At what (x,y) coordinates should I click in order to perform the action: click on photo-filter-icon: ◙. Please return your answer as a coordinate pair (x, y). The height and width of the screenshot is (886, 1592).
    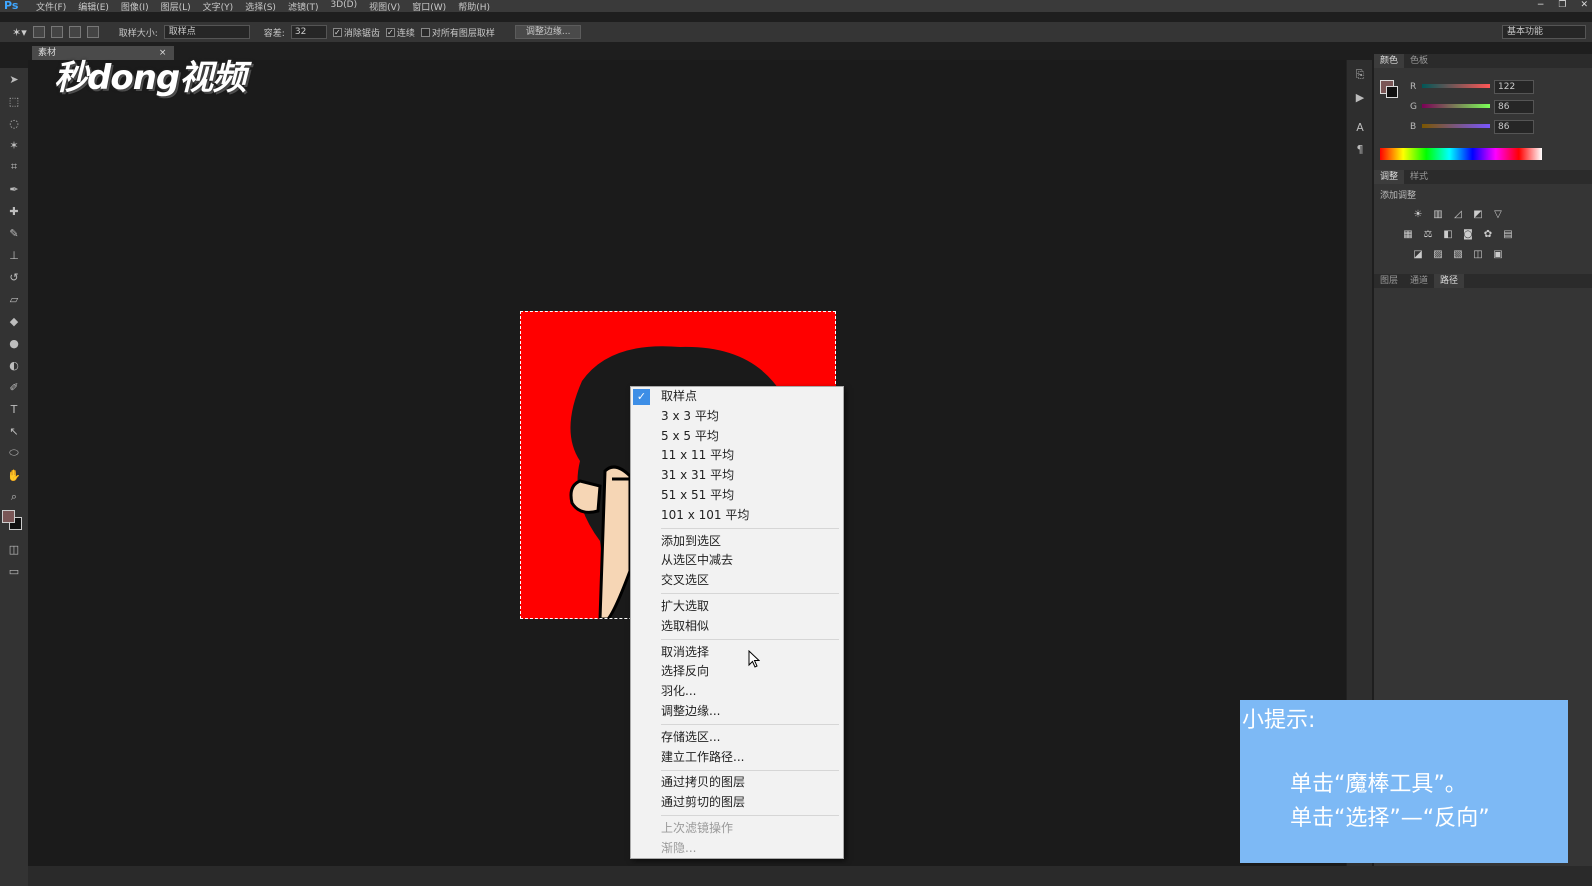
    Looking at the image, I should click on (1468, 234).